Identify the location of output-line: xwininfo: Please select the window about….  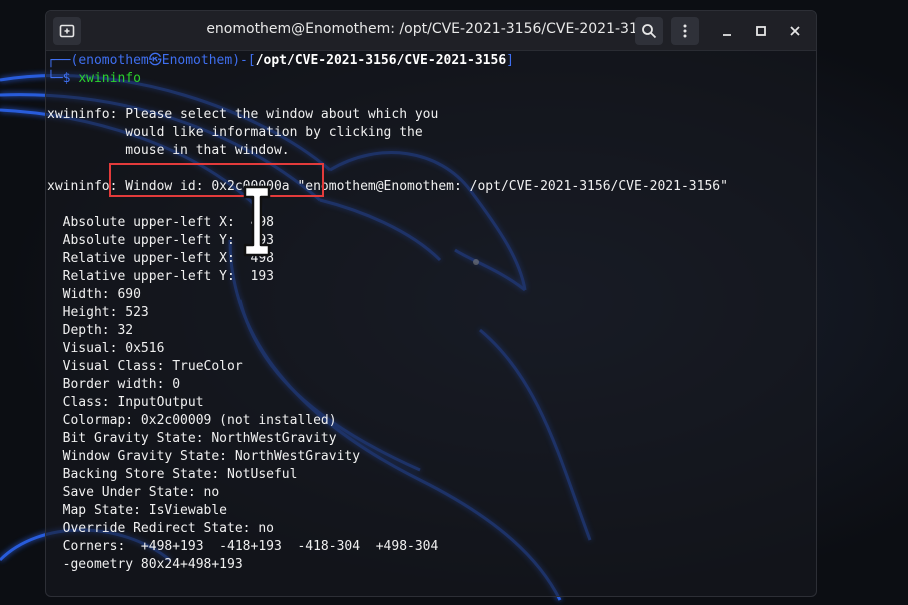
(243, 114).